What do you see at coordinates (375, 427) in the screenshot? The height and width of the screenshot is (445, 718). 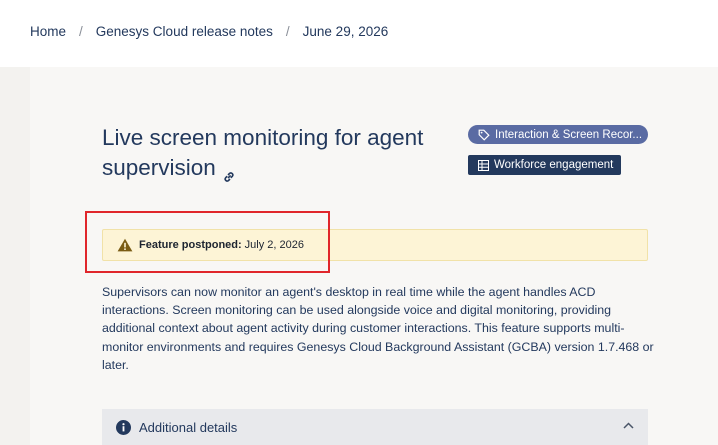 I see `additional-details-accordion: Additional details` at bounding box center [375, 427].